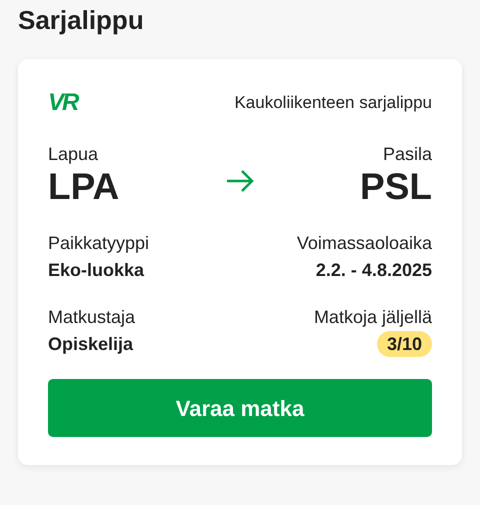 This screenshot has width=480, height=505. What do you see at coordinates (81, 20) in the screenshot?
I see `page-title: Sarjalippu` at bounding box center [81, 20].